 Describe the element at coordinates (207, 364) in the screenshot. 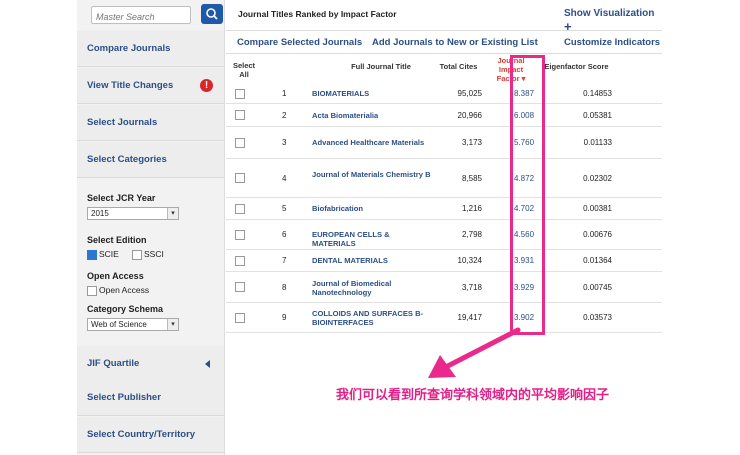

I see `collapse-arrow-icon` at that location.